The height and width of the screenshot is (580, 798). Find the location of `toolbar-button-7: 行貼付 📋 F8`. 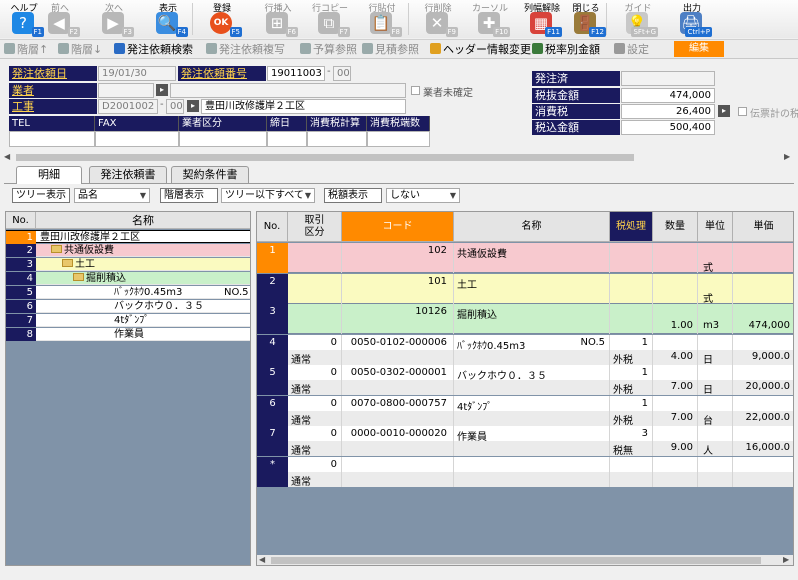

toolbar-button-7: 行貼付 📋 F8 is located at coordinates (382, 19).